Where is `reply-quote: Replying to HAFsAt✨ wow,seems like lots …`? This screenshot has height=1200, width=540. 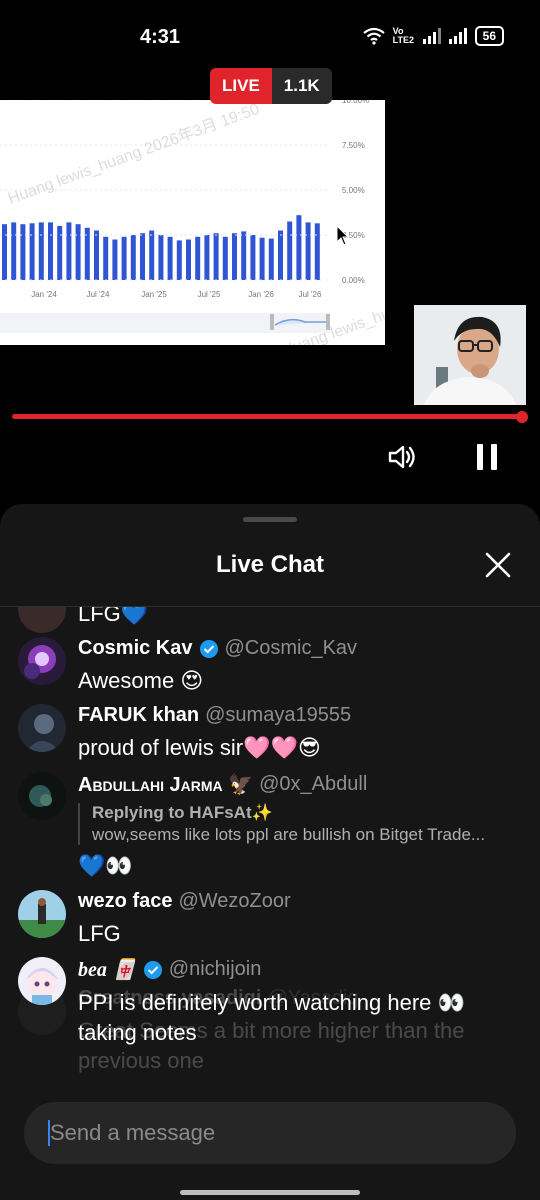 reply-quote: Replying to HAFsAt✨ wow,seems like lots … is located at coordinates (303, 824).